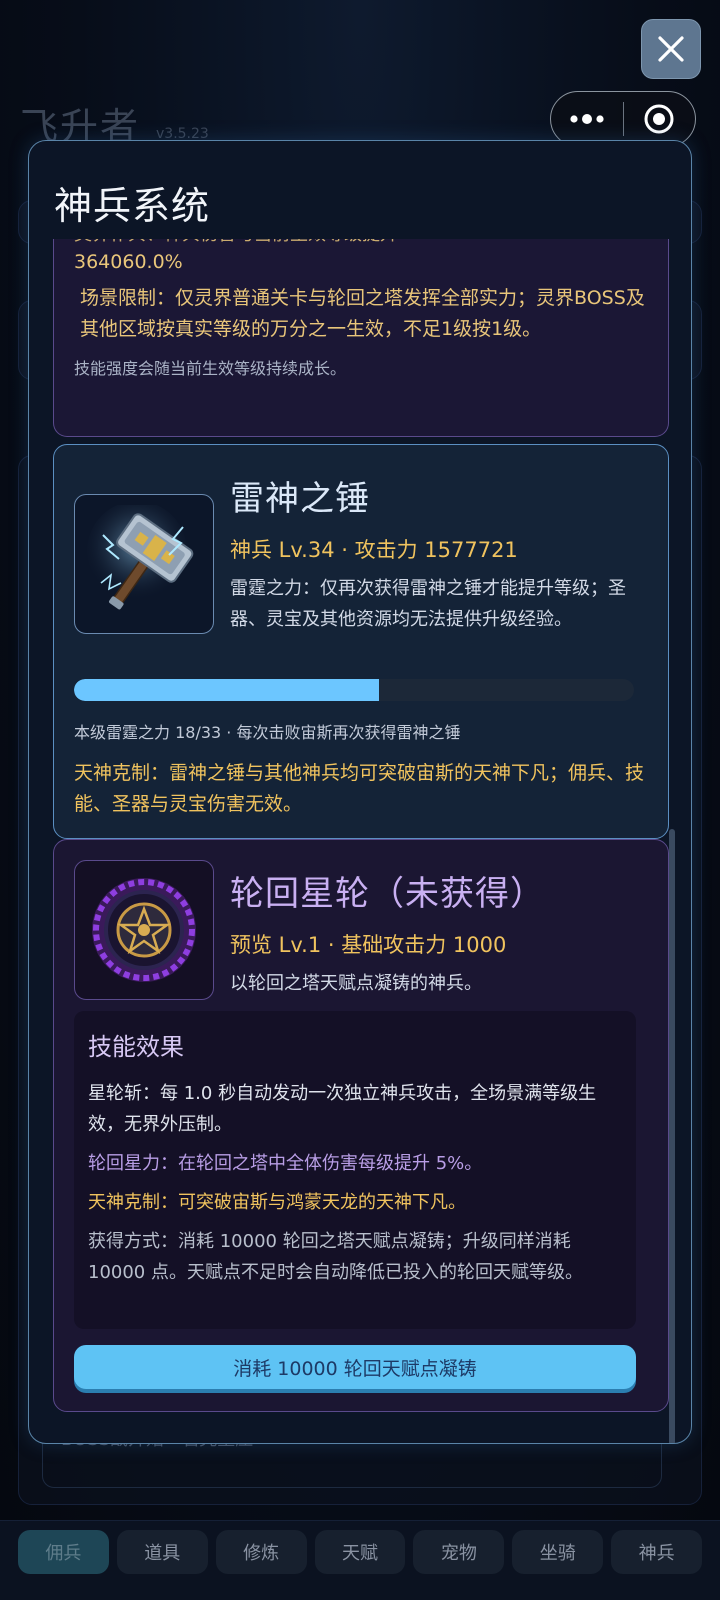  I want to click on bonus-value: 364060.0%, so click(128, 262).